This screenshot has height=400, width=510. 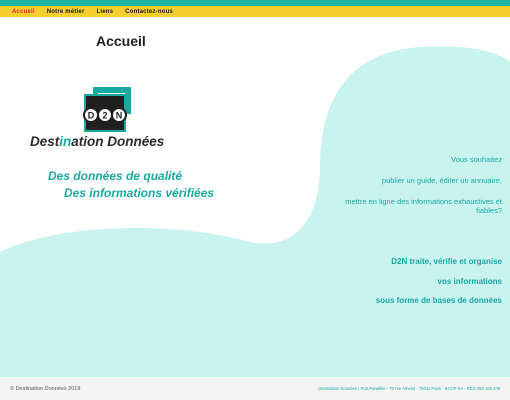 What do you see at coordinates (149, 12) in the screenshot?
I see `nav-item-contact: Contactez-nous` at bounding box center [149, 12].